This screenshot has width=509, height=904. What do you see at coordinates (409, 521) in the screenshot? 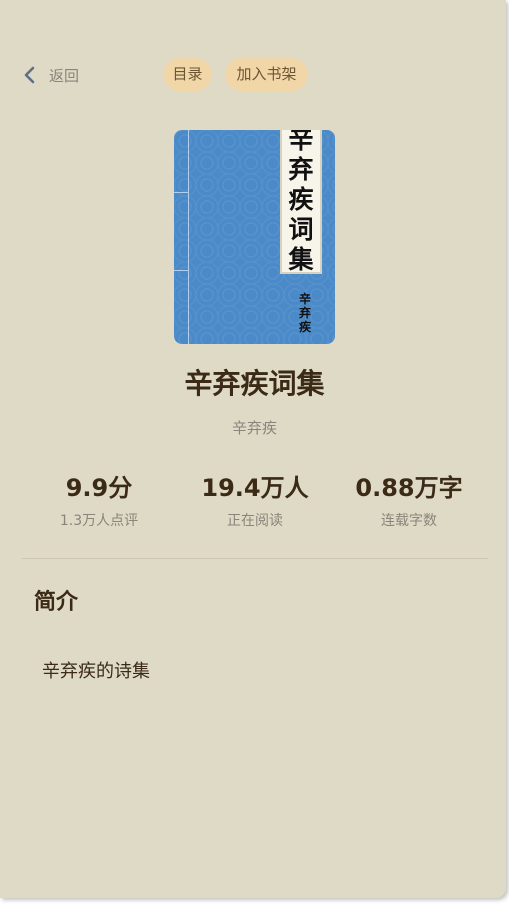
I see `stat-label: 连载字数` at bounding box center [409, 521].